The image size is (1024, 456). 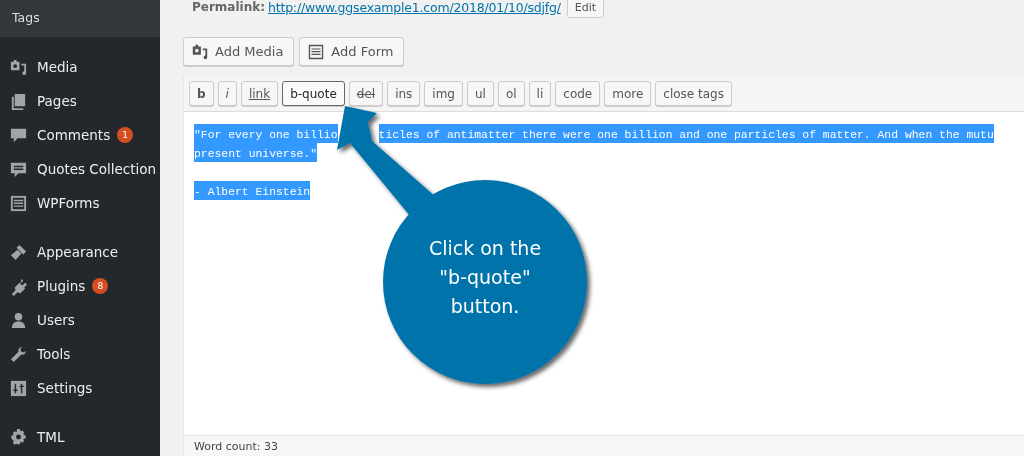 What do you see at coordinates (57, 101) in the screenshot?
I see `sidebar-item-label: Pages` at bounding box center [57, 101].